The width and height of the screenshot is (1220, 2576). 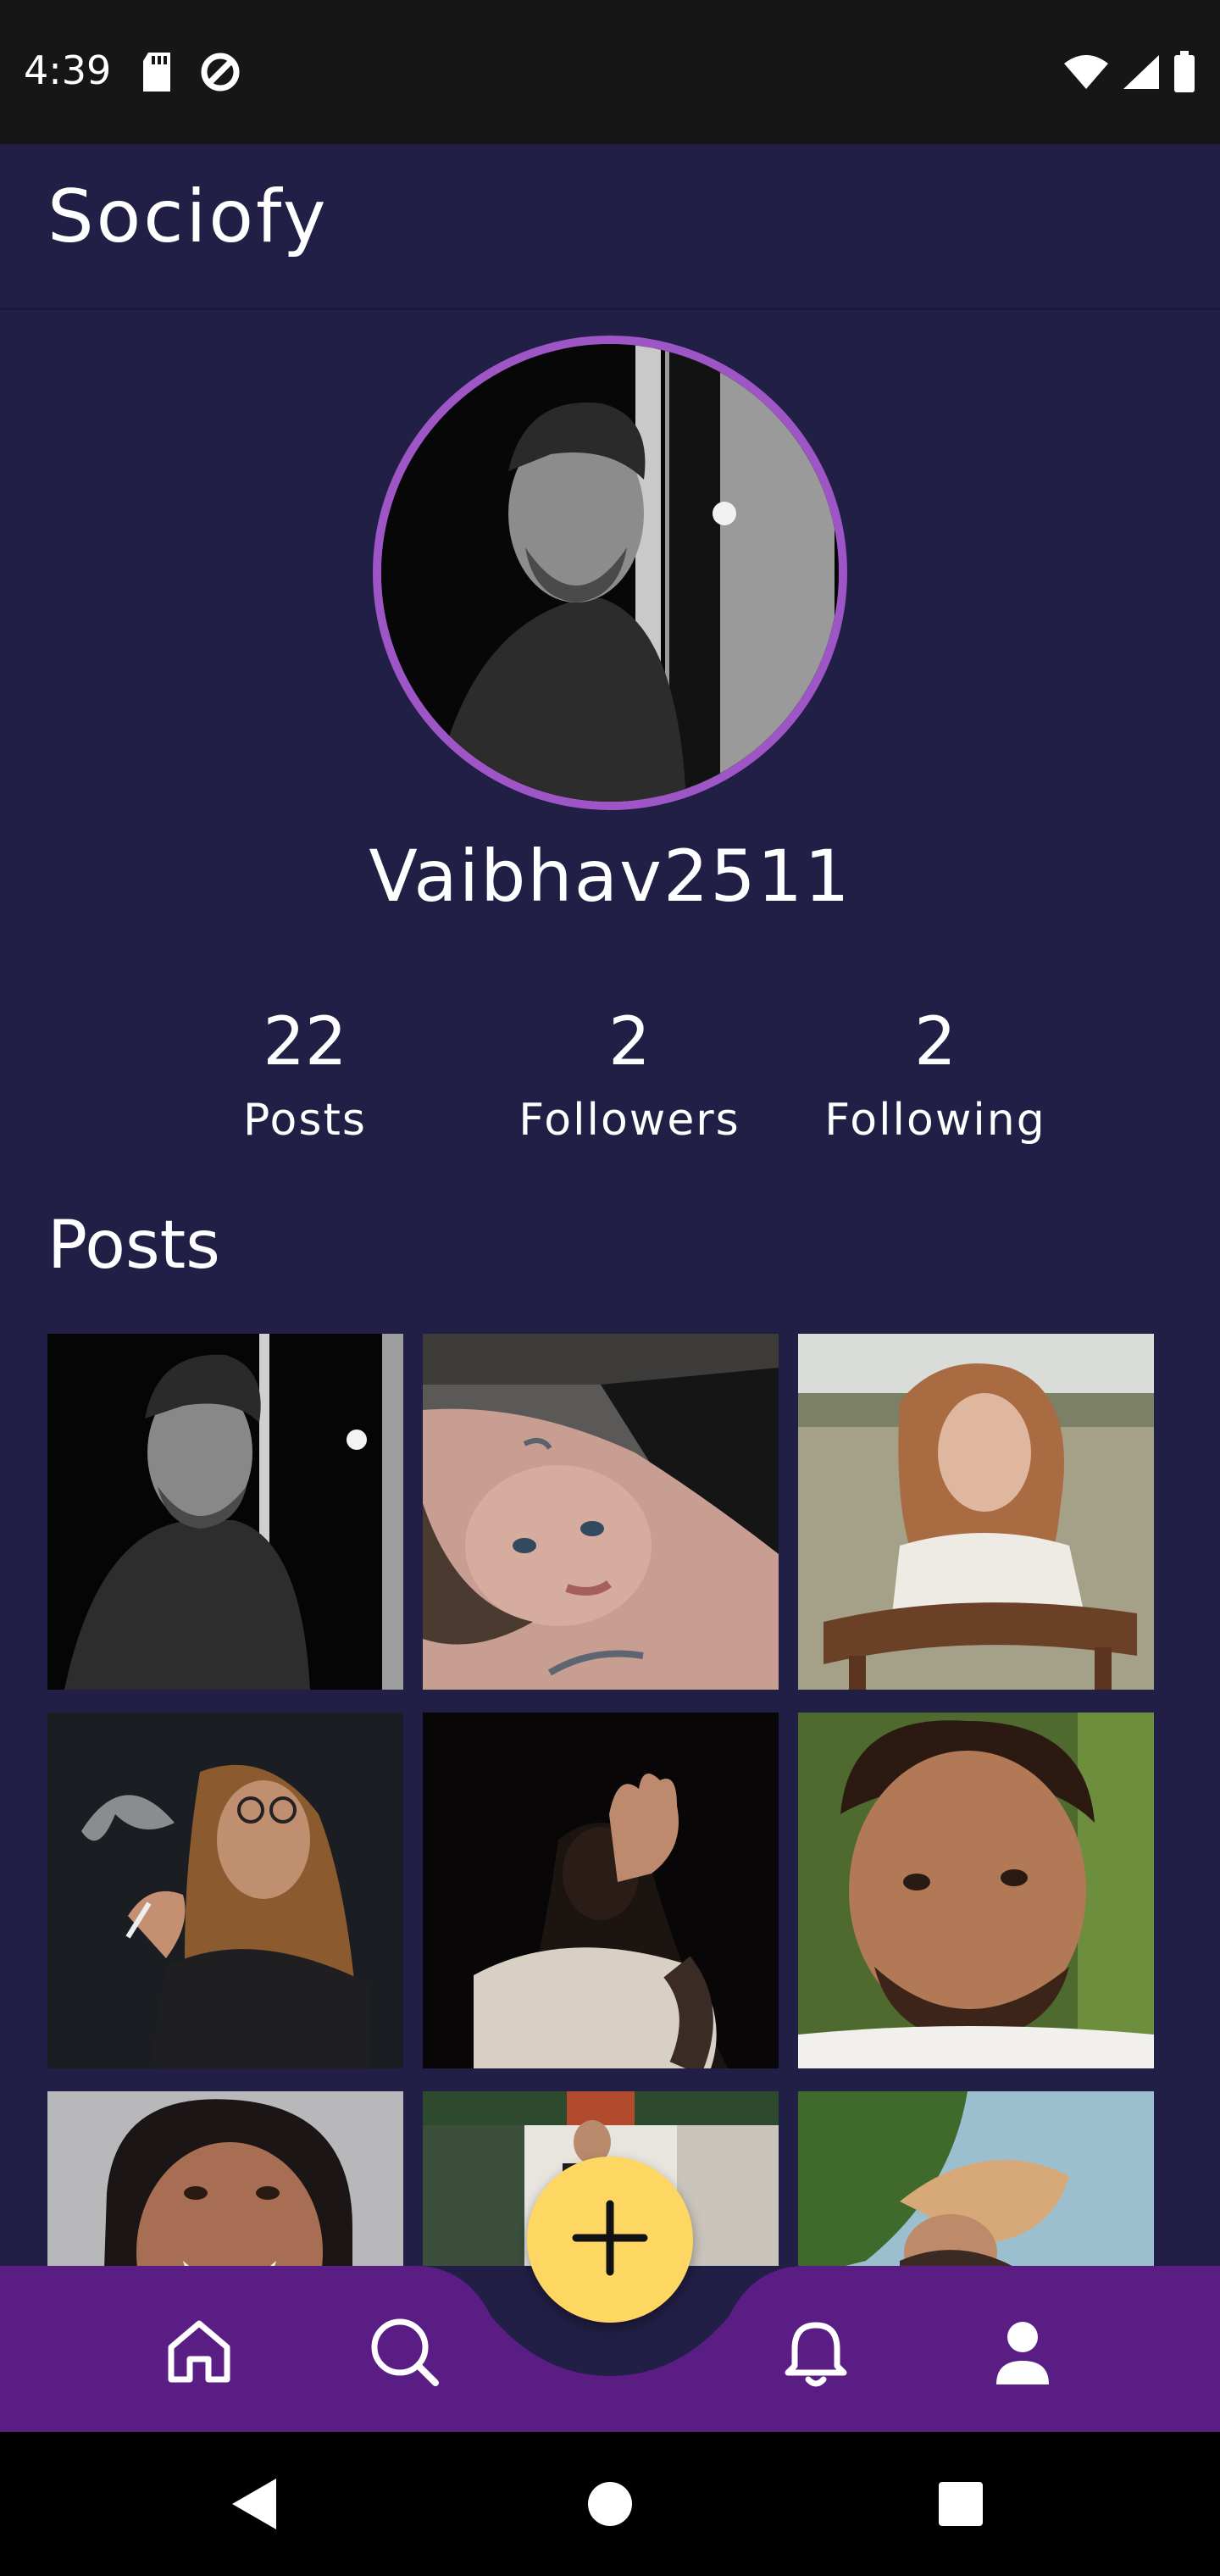 I want to click on post-thumbnail-bw-man, so click(x=225, y=1512).